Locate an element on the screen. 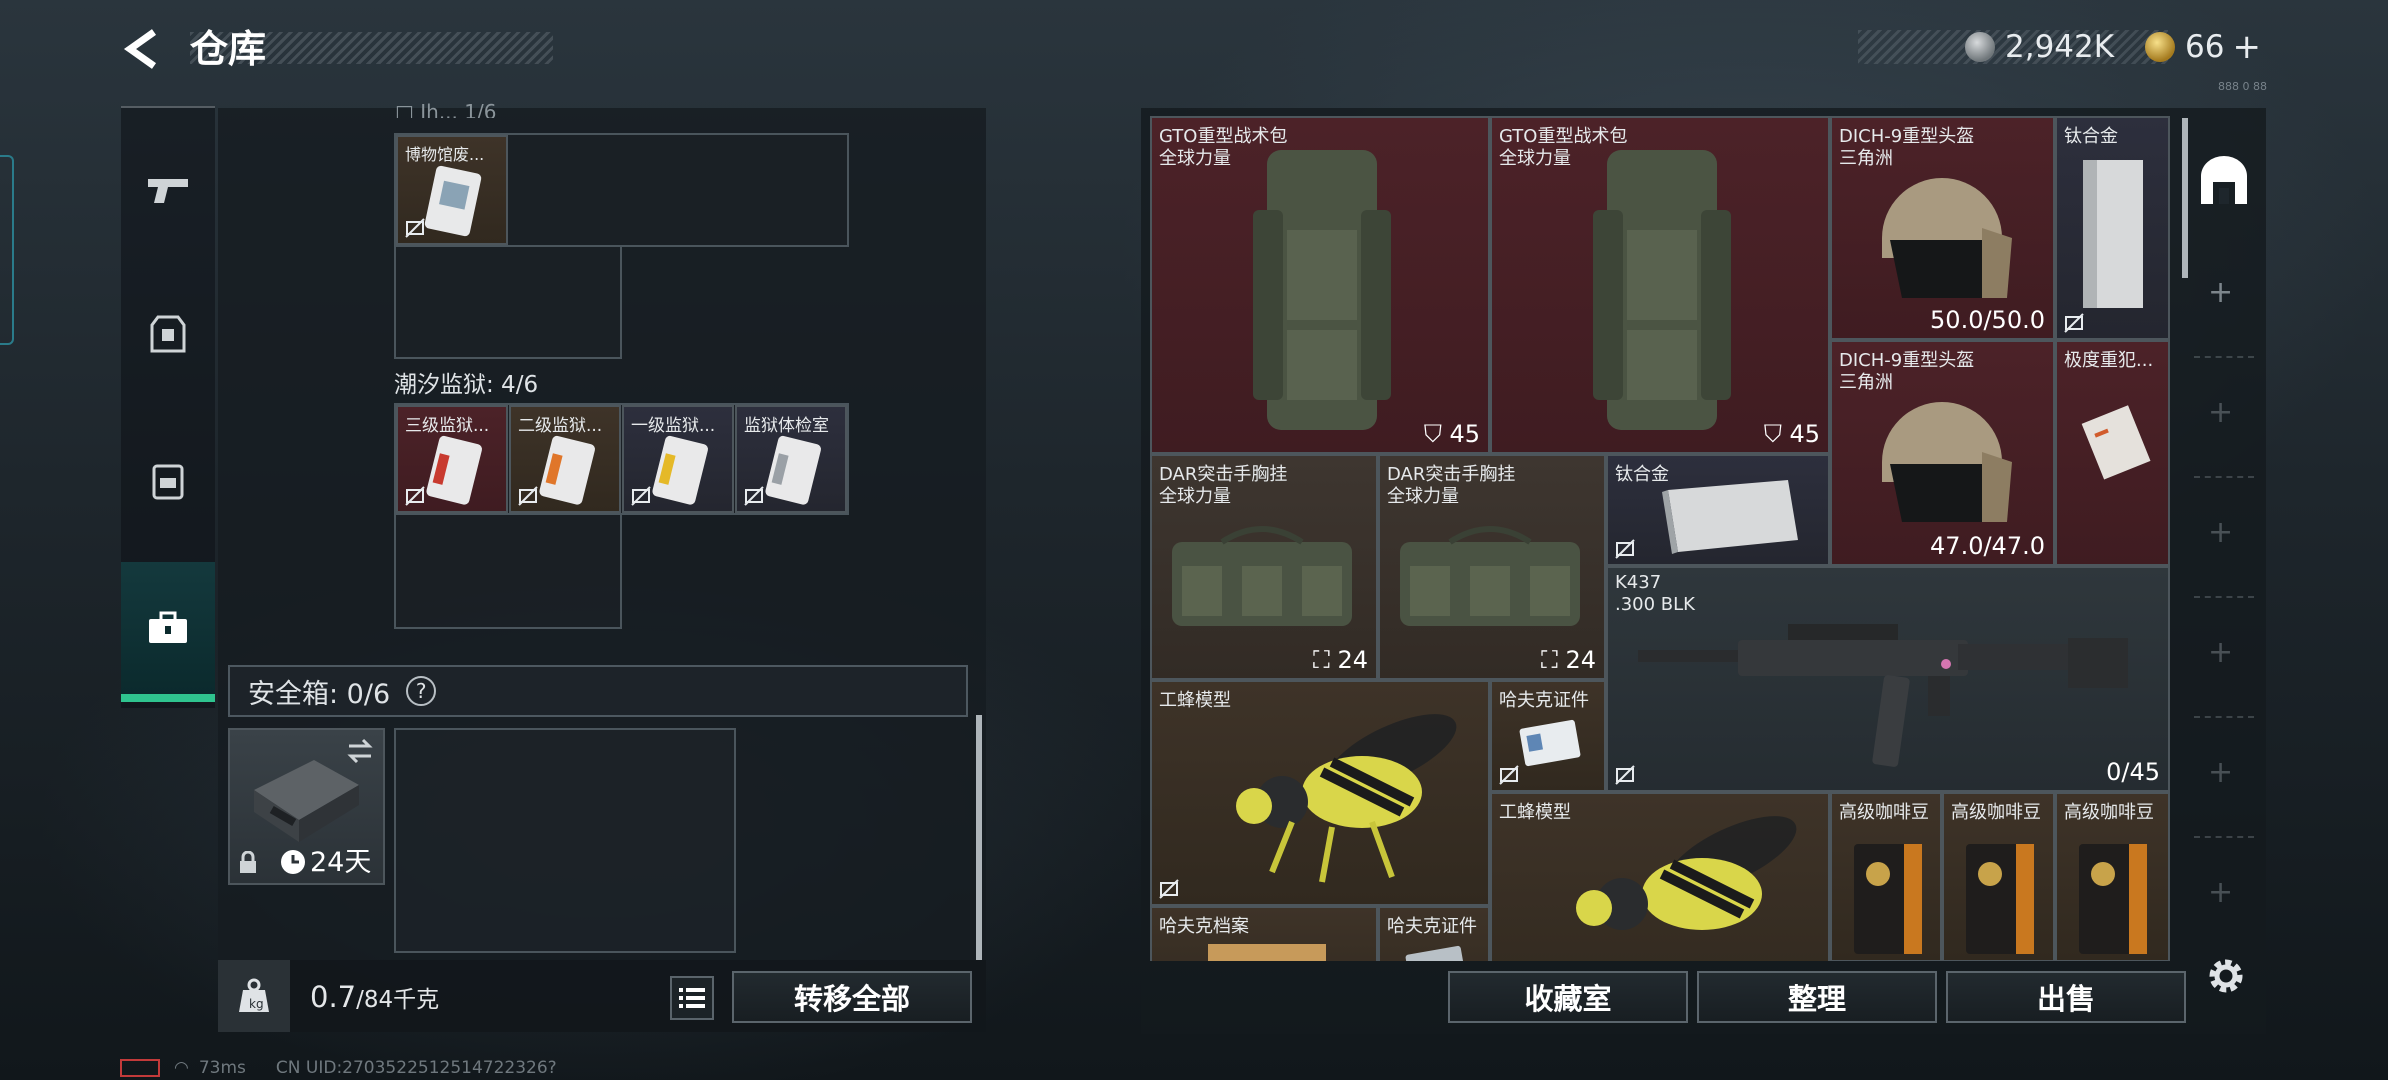 Image resolution: width=2388 pixels, height=1080 pixels. container-grid-bottom is located at coordinates (508, 302).